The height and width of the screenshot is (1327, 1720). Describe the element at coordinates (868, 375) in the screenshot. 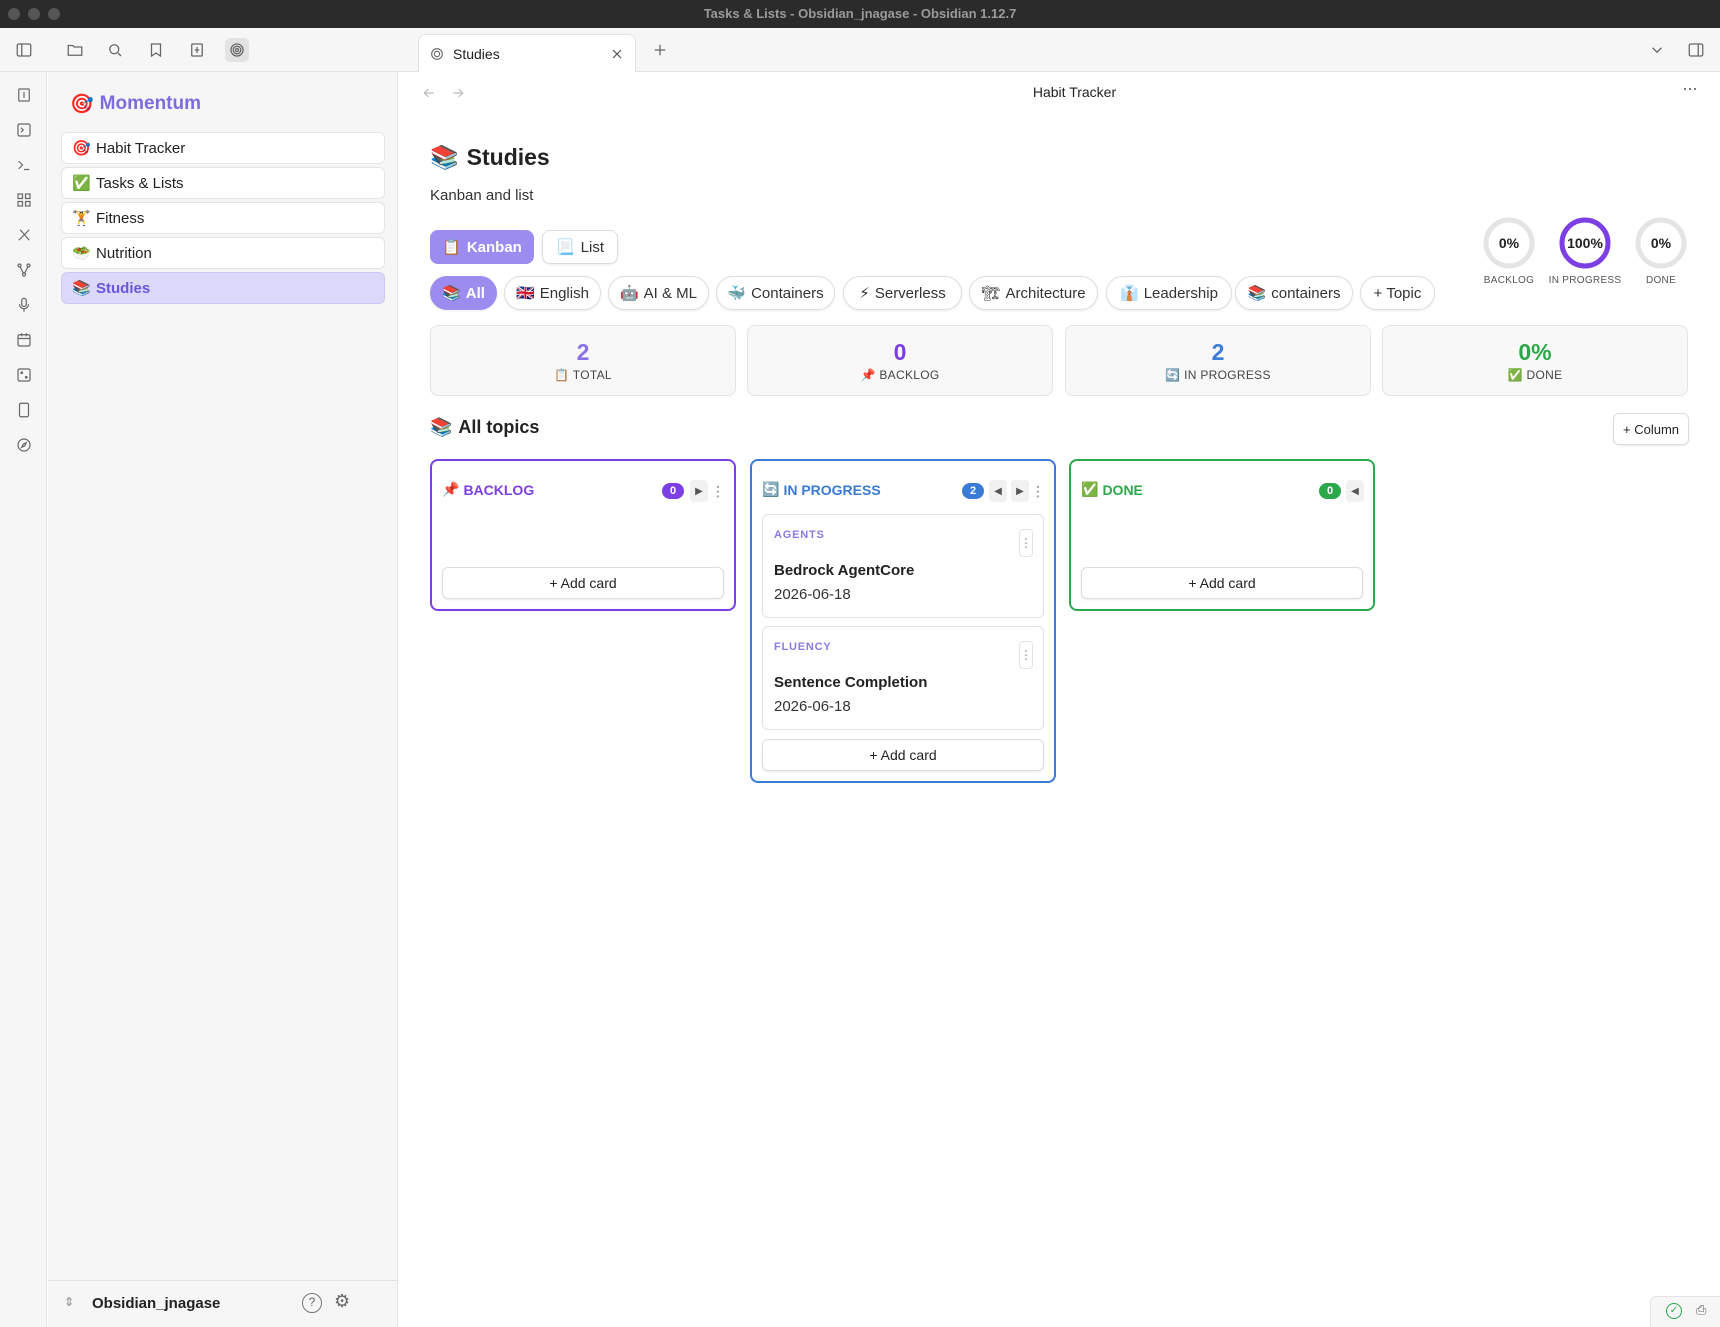

I see `pushpin-emoji-icon: 📌` at that location.